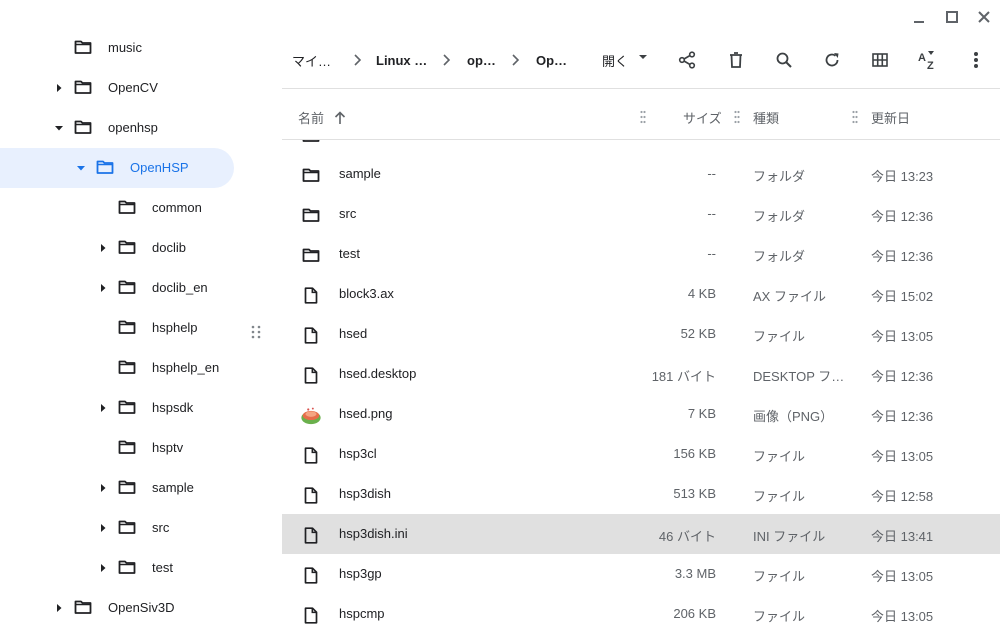 The image size is (1000, 632). Describe the element at coordinates (117, 128) in the screenshot. I see `sidebar-item-openhsp: openhsp` at that location.